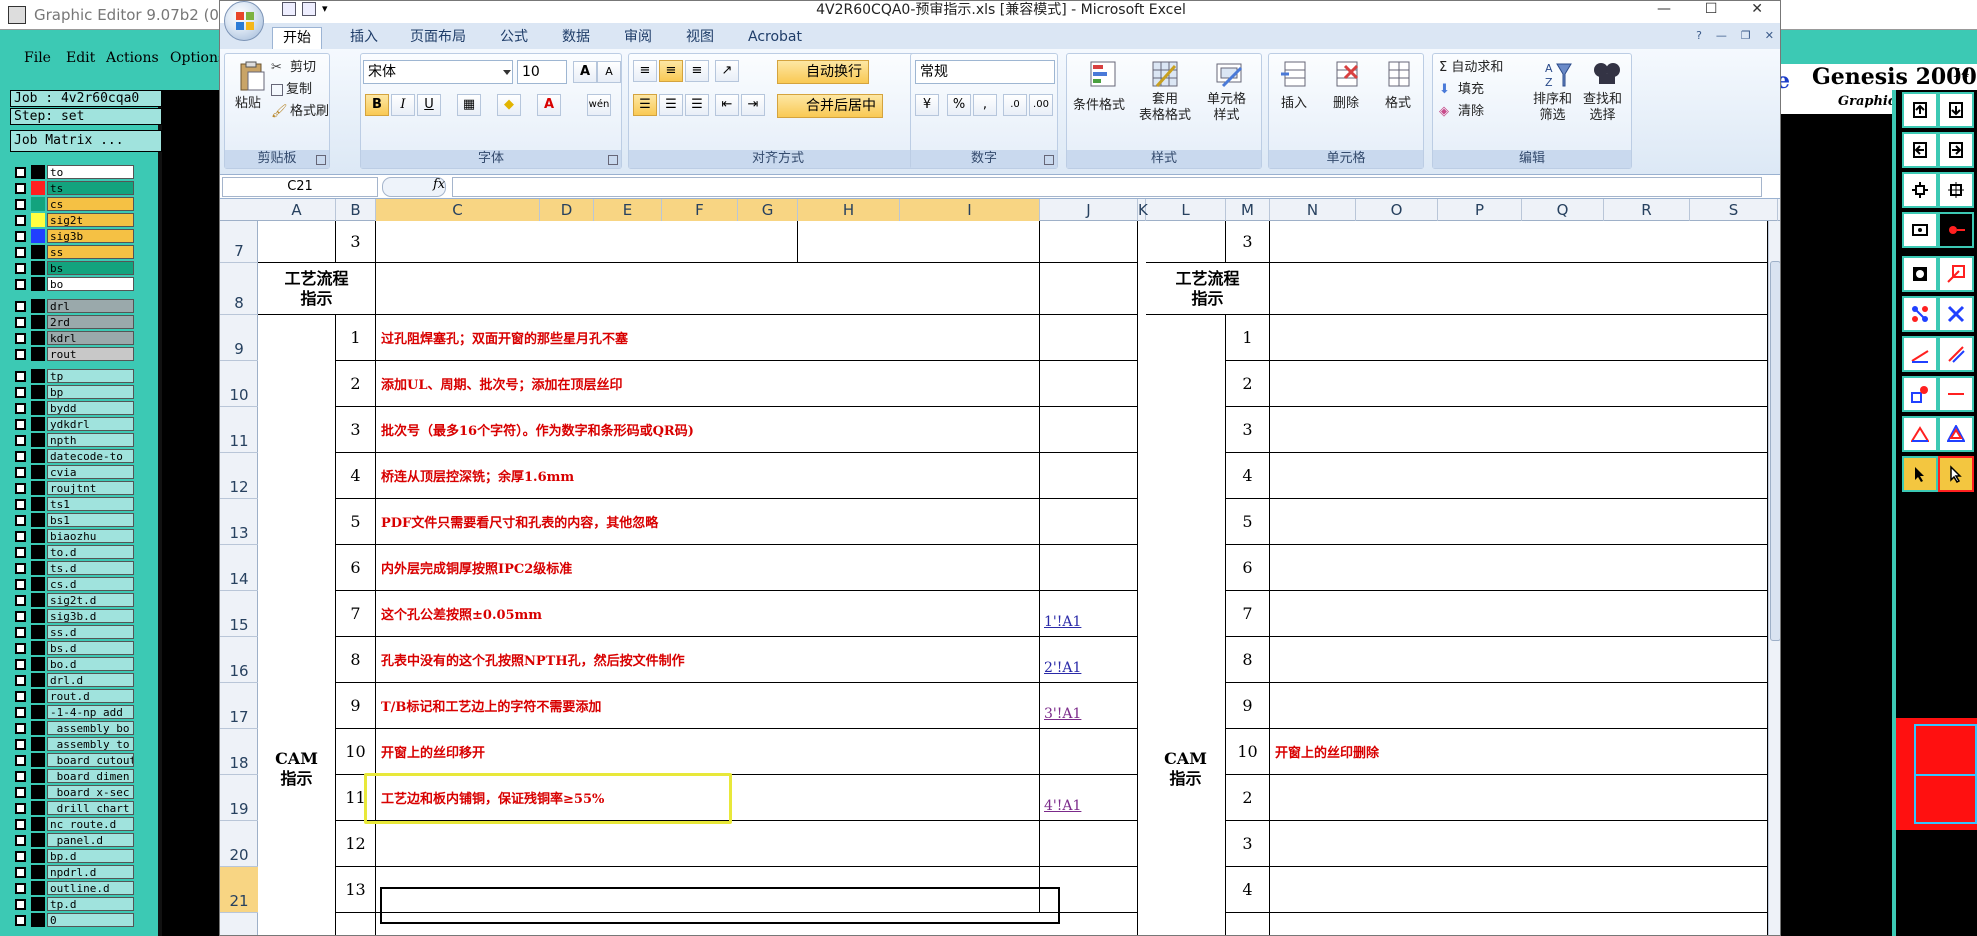 This screenshot has width=1977, height=936. What do you see at coordinates (72, 520) in the screenshot?
I see `layer-row: bs1` at bounding box center [72, 520].